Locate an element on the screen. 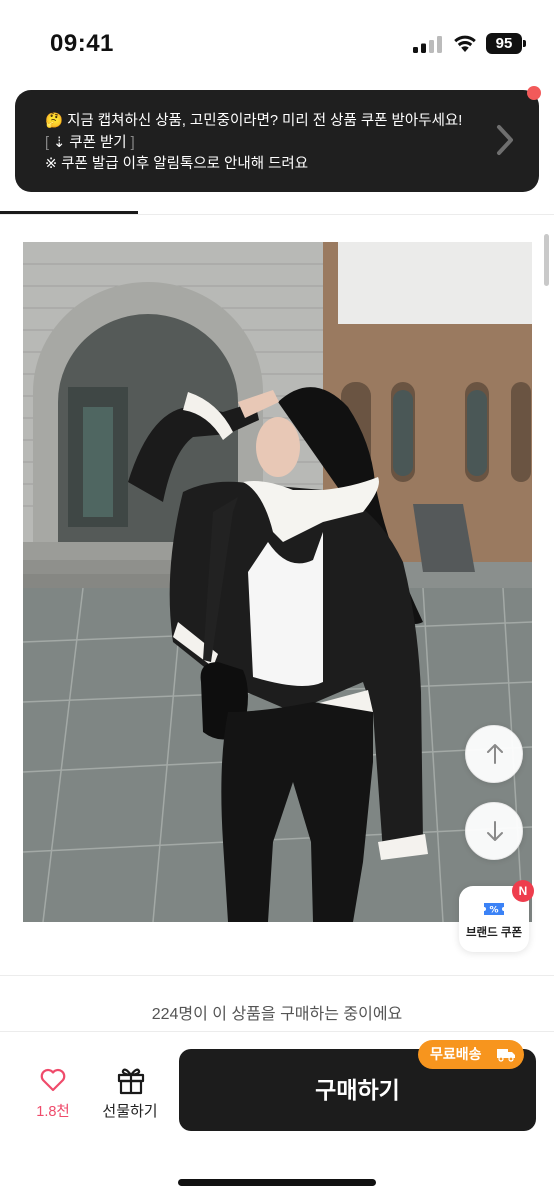 This screenshot has height=1200, width=554. wifi-icon is located at coordinates (465, 43).